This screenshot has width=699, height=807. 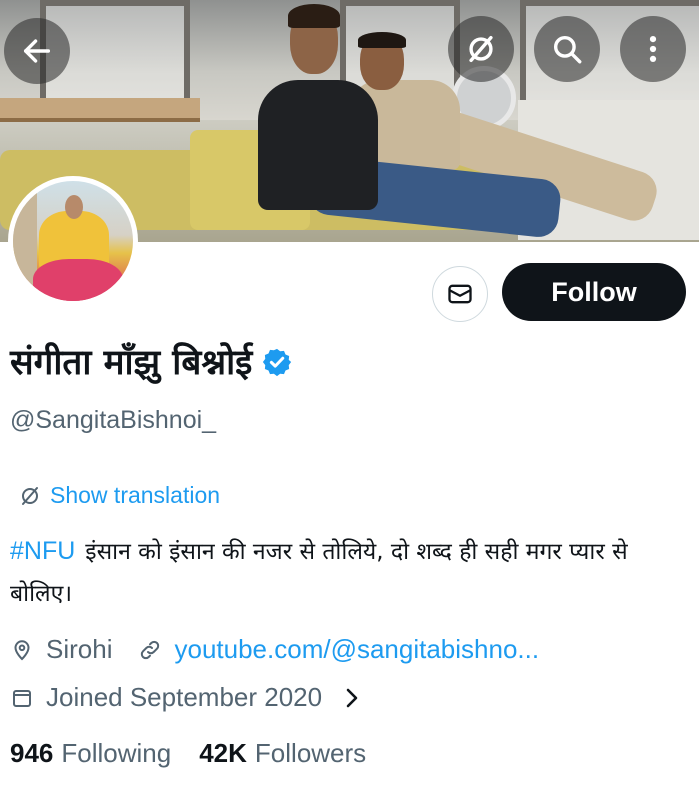 I want to click on show-translation-label: Show translation, so click(x=135, y=495).